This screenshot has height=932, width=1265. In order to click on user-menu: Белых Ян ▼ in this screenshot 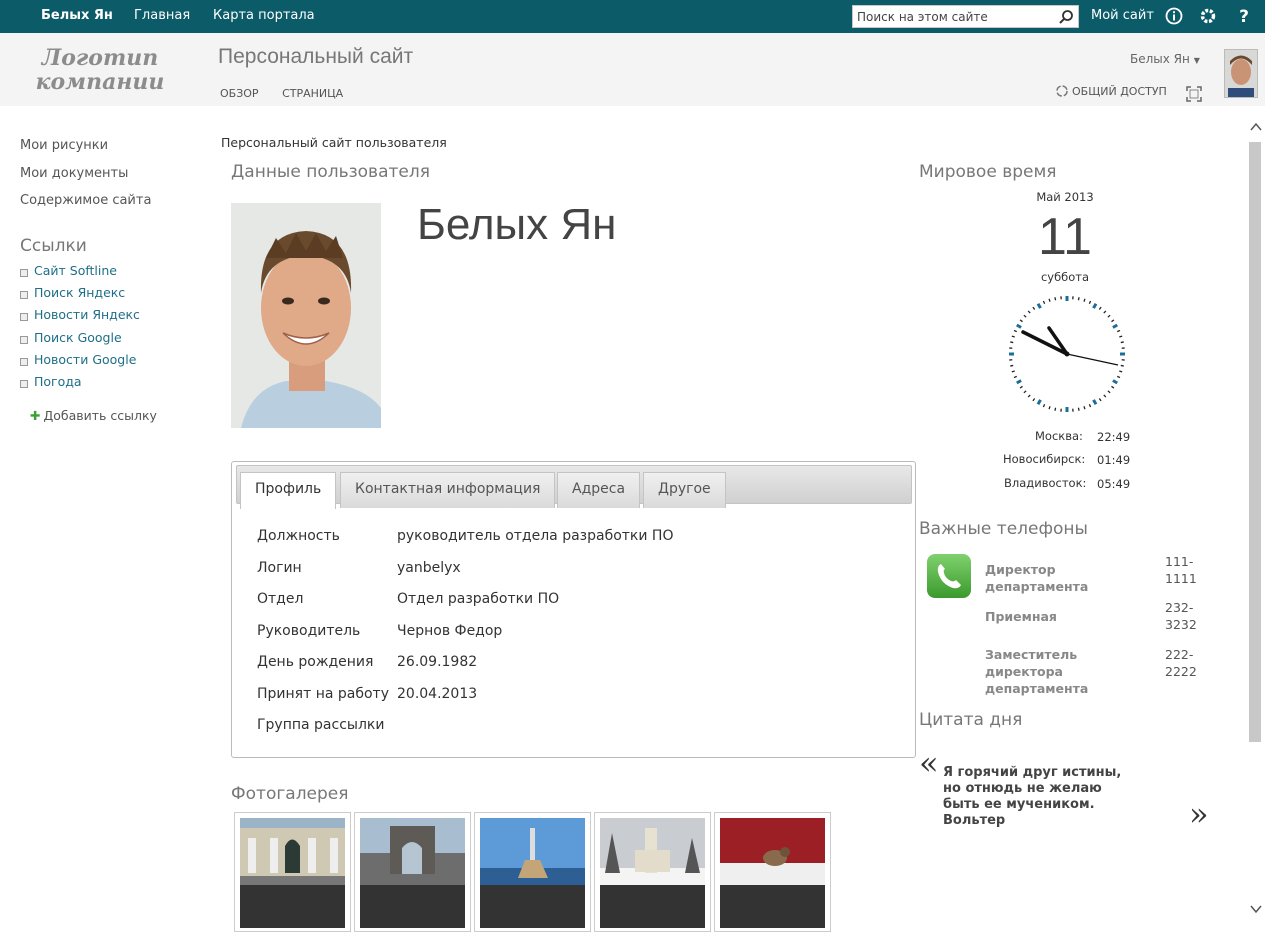, I will do `click(1165, 59)`.